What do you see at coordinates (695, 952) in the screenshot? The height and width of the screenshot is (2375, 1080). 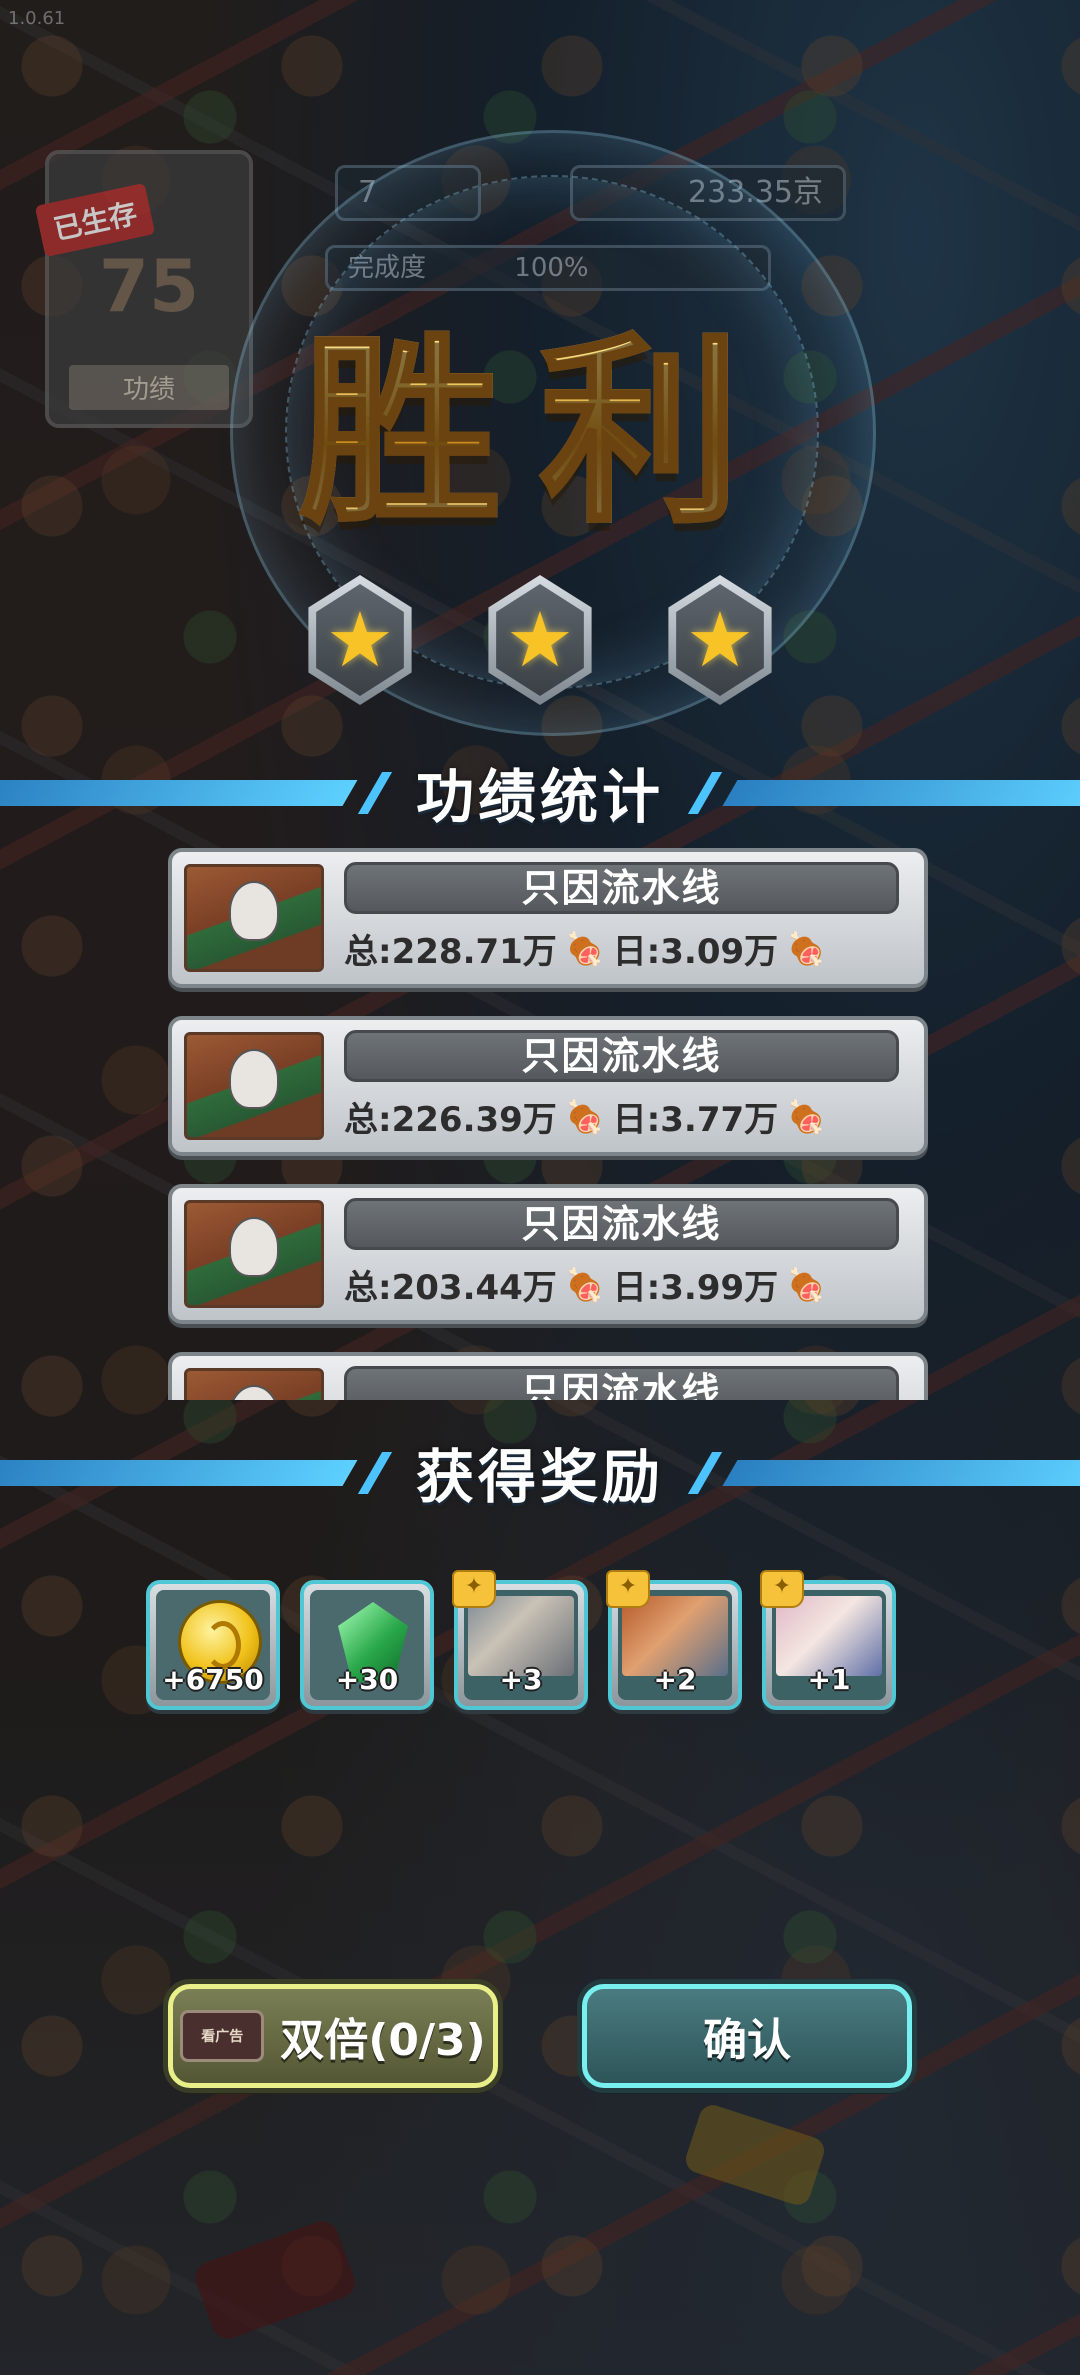 I see `stat-daily: 日:3.09万` at bounding box center [695, 952].